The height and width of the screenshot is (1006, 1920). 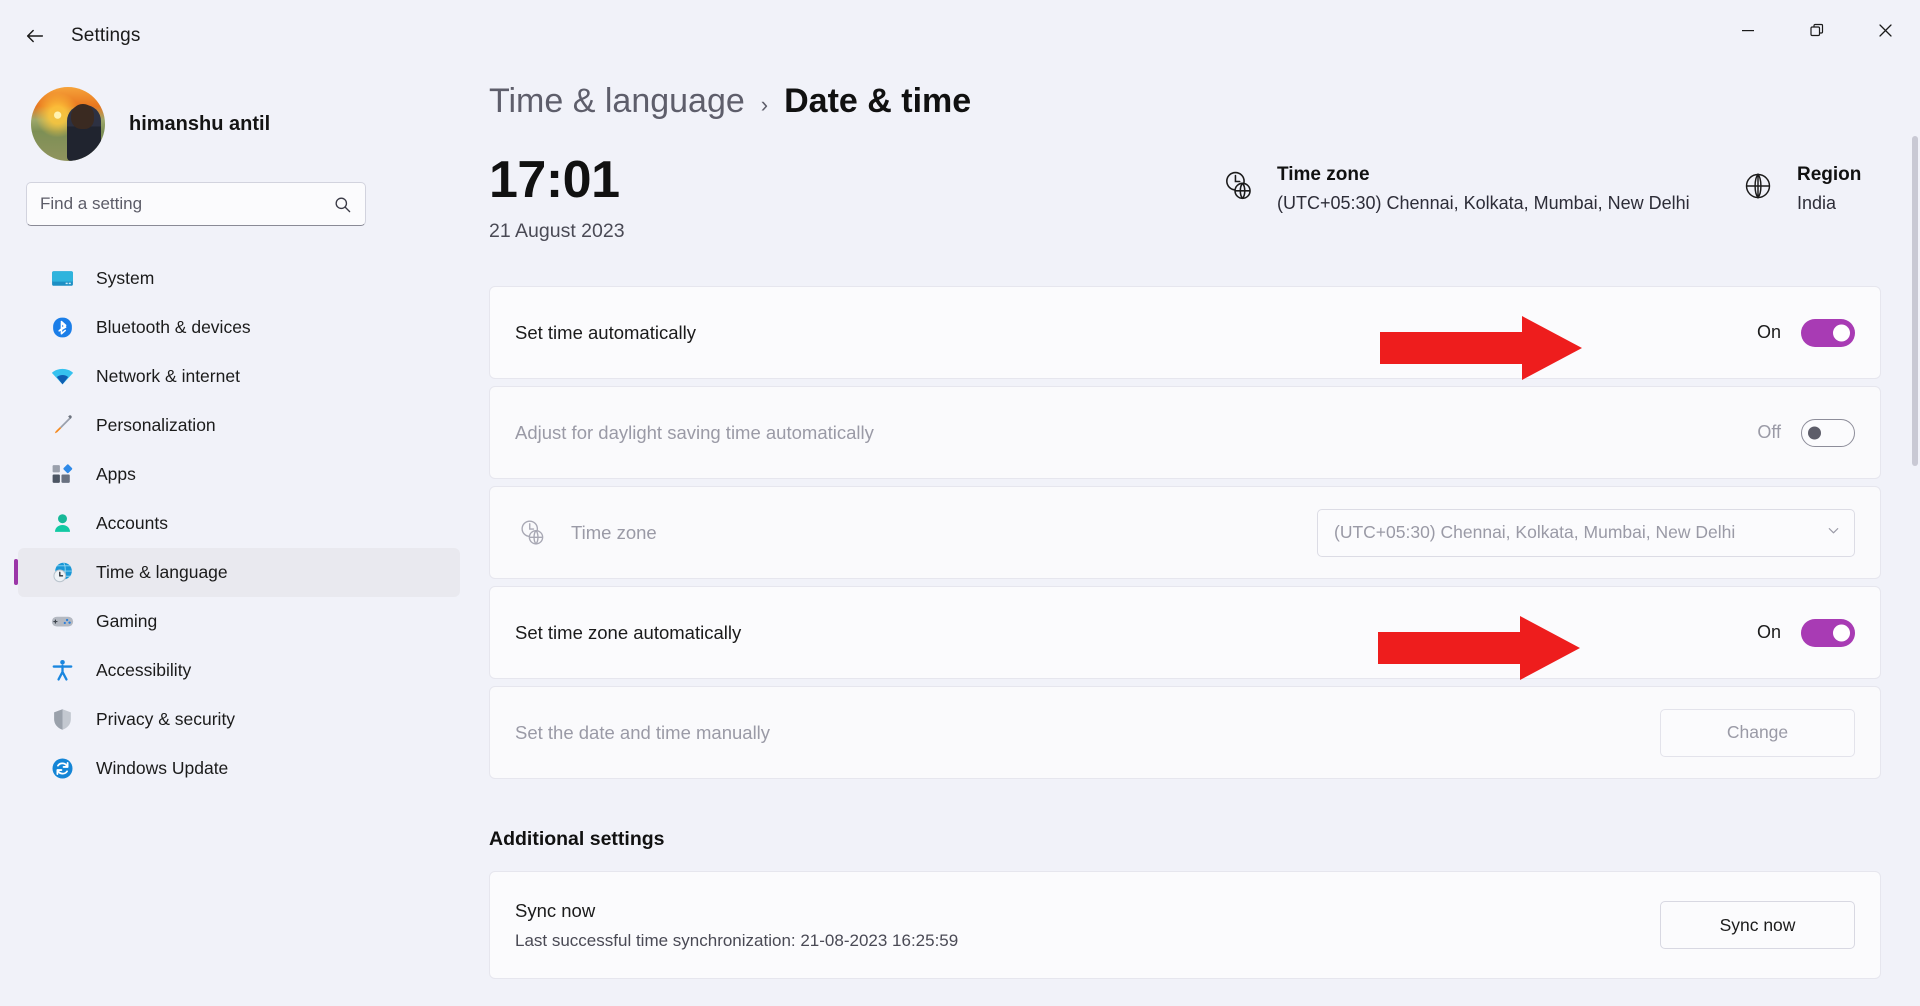 I want to click on sidebar-item-privacy-security: Privacy & security, so click(x=239, y=719).